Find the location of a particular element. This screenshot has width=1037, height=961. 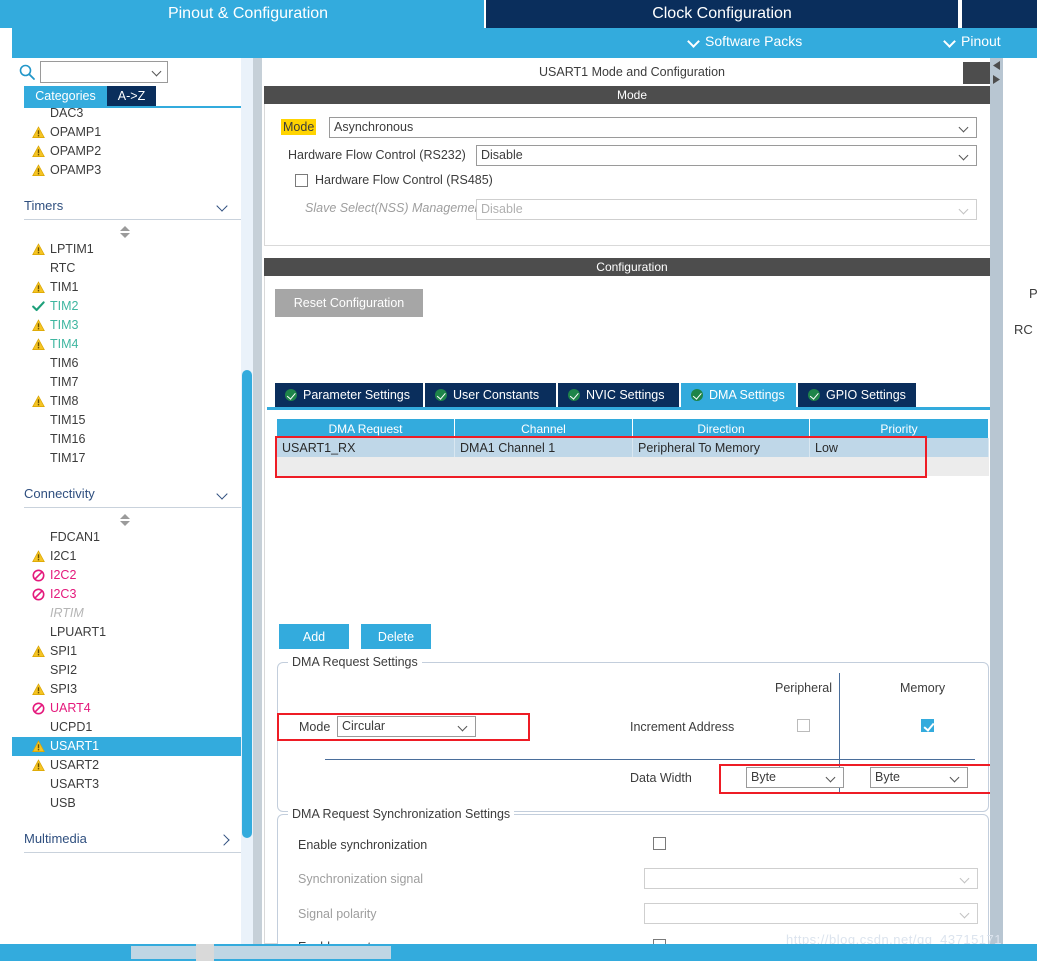

sidebar-item-tim7: TIM7 is located at coordinates (128, 382).